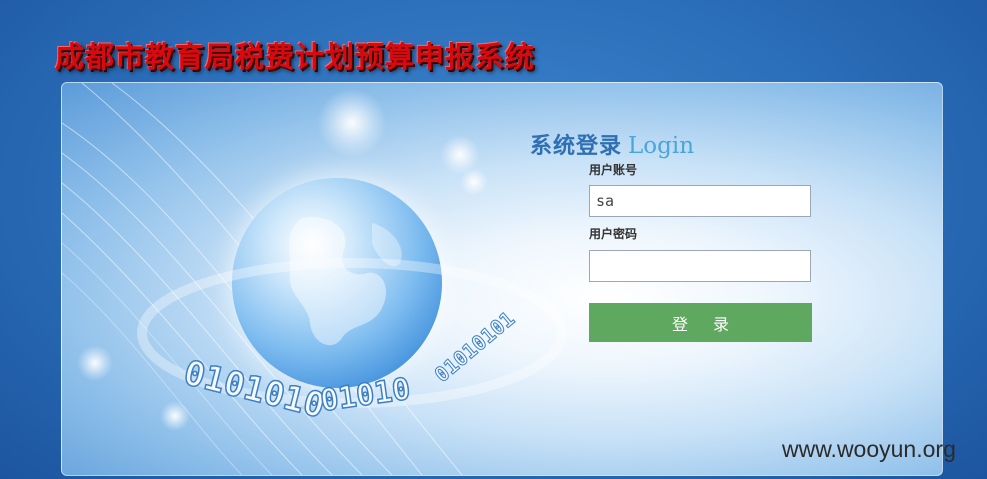  I want to click on password-label: 用户密码, so click(613, 234).